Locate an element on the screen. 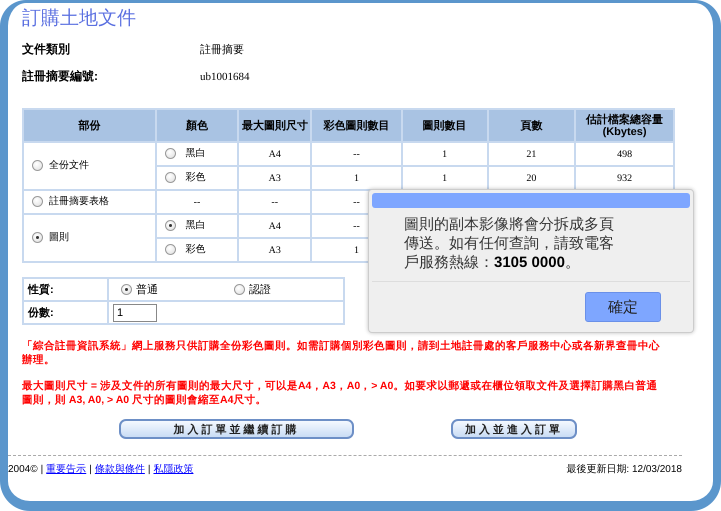 This screenshot has height=511, width=721. field-label: 性質: is located at coordinates (41, 290).